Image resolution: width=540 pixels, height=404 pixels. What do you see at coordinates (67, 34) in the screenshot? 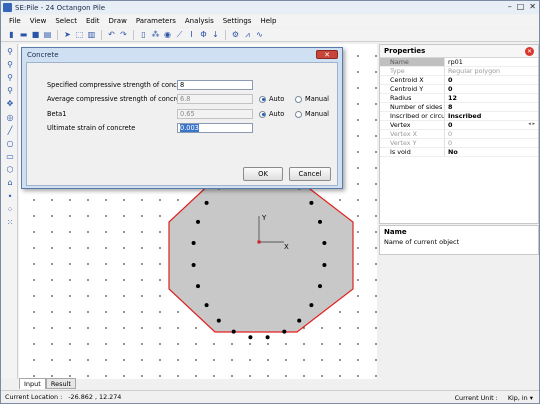
I see `select-arrow-icon: ➤` at bounding box center [67, 34].